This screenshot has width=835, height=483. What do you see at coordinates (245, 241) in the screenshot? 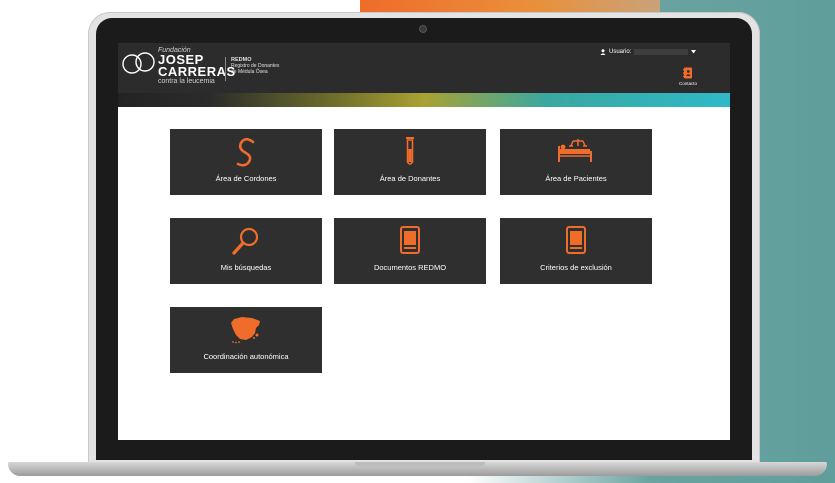
I see `magnifier-icon` at bounding box center [245, 241].